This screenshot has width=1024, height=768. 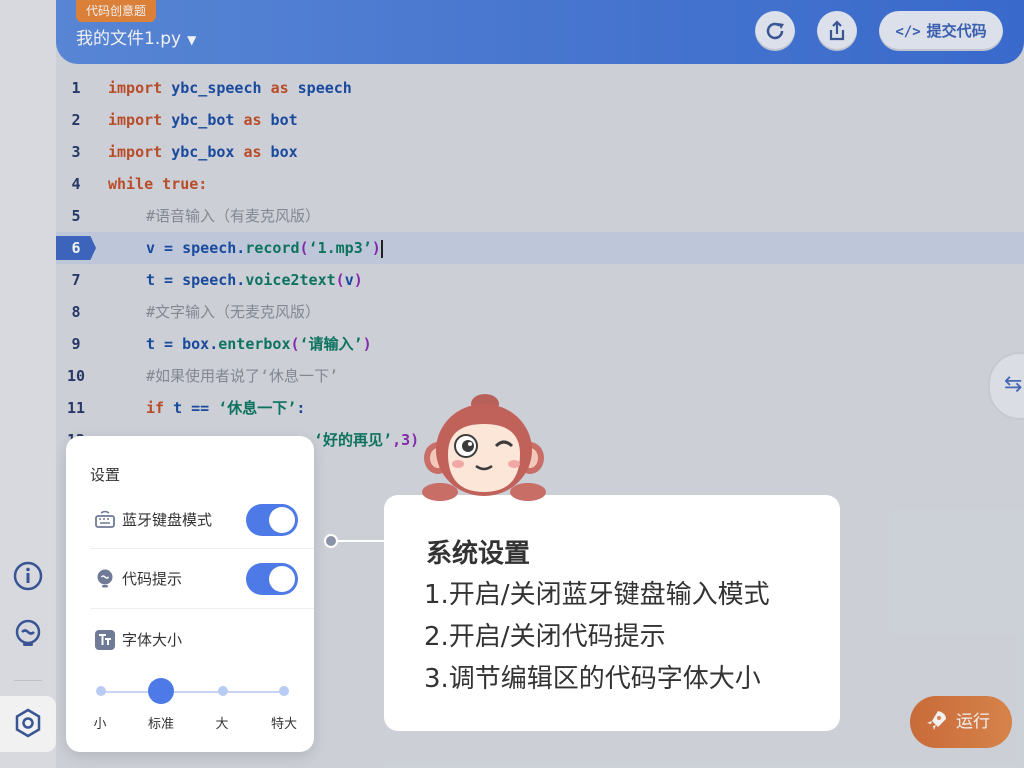 I want to click on bluetooth-keyboard-row: 蓝牙键盘模式, so click(x=194, y=520).